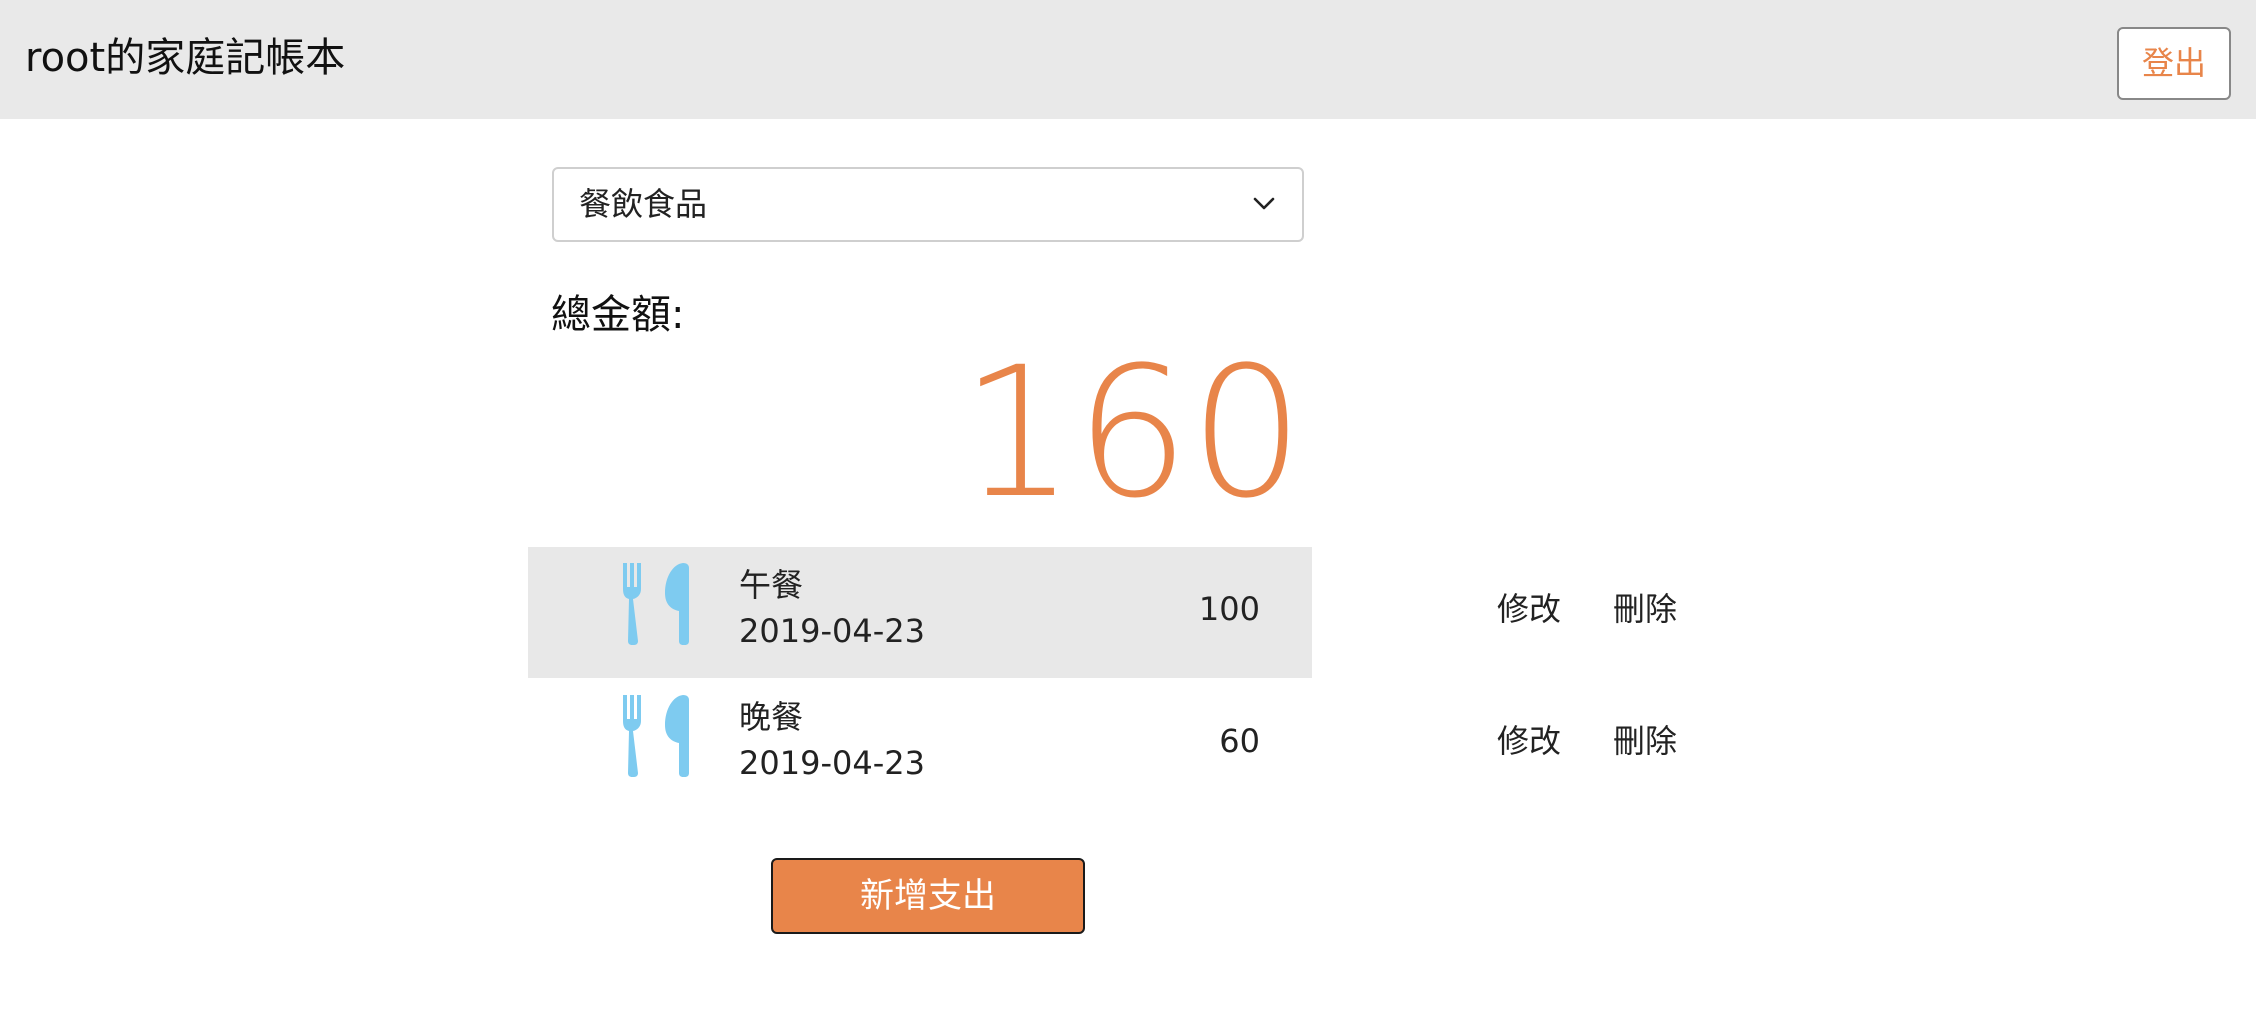 The image size is (2256, 1015). What do you see at coordinates (1128, 59) in the screenshot?
I see `app-header: root的家庭記帳本 登出` at bounding box center [1128, 59].